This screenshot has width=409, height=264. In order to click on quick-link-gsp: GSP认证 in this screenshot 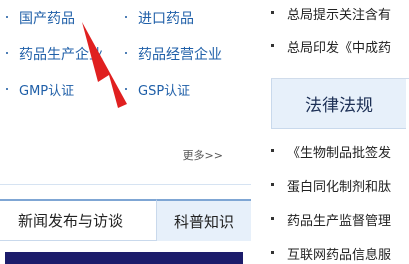, I will do `click(164, 89)`.